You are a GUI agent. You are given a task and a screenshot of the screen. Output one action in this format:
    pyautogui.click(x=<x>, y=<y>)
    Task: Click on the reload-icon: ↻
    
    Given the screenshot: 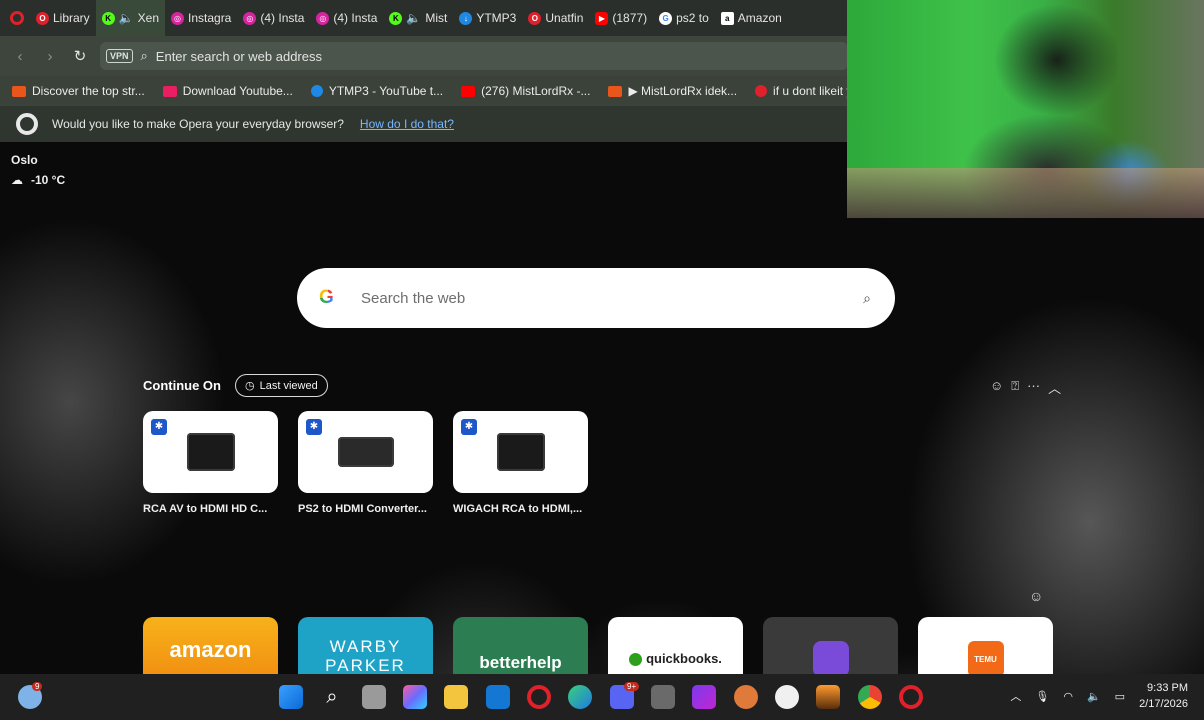 What is the action you would take?
    pyautogui.click(x=80, y=56)
    